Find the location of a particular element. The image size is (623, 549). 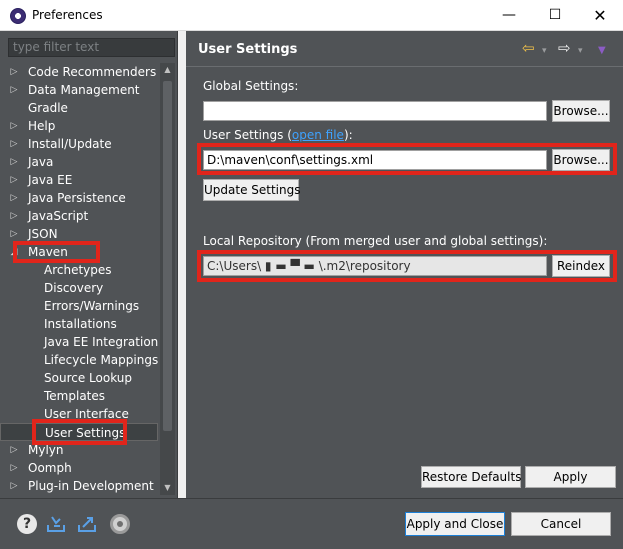

sidebar-item-label: Plug-in Development is located at coordinates (91, 486).